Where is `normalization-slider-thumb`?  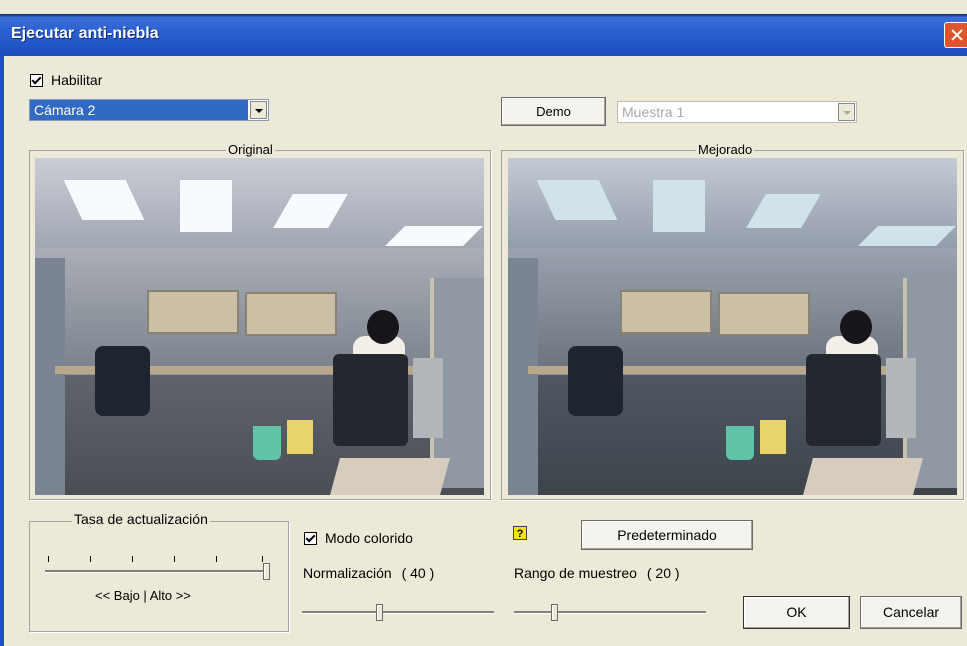
normalization-slider-thumb is located at coordinates (379, 612).